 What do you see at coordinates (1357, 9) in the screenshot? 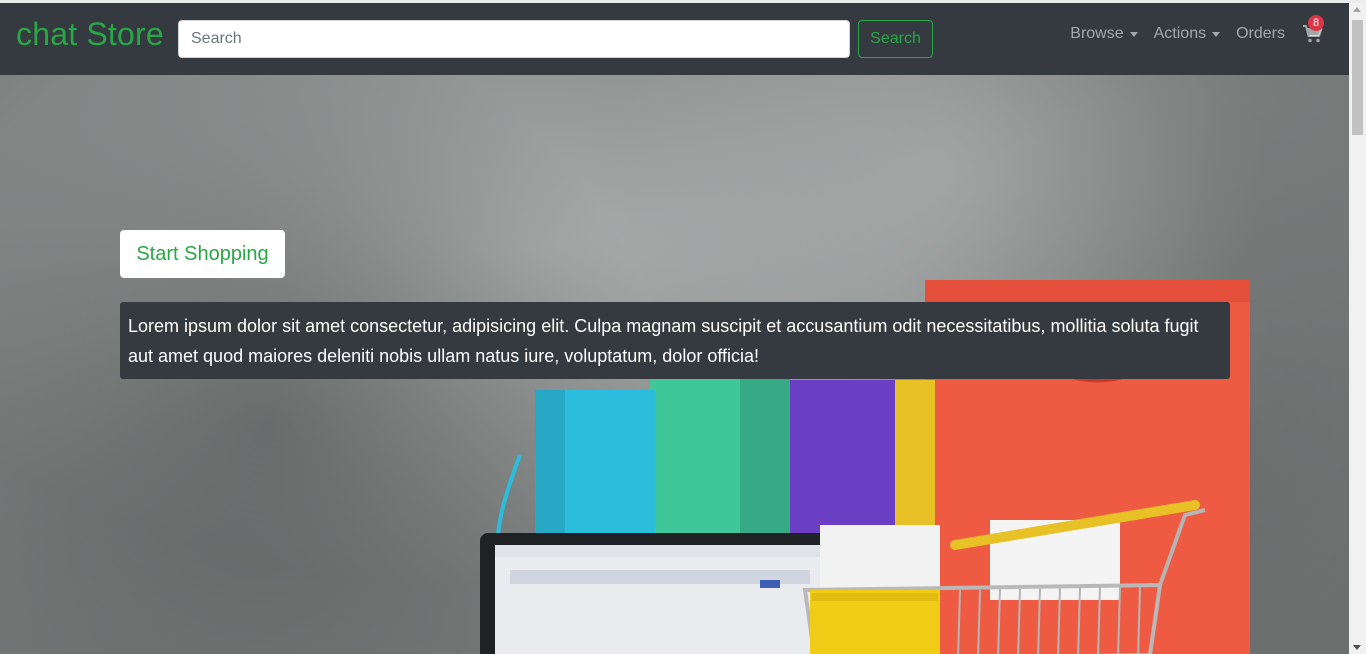
I see `scroll-up-arrow-icon` at bounding box center [1357, 9].